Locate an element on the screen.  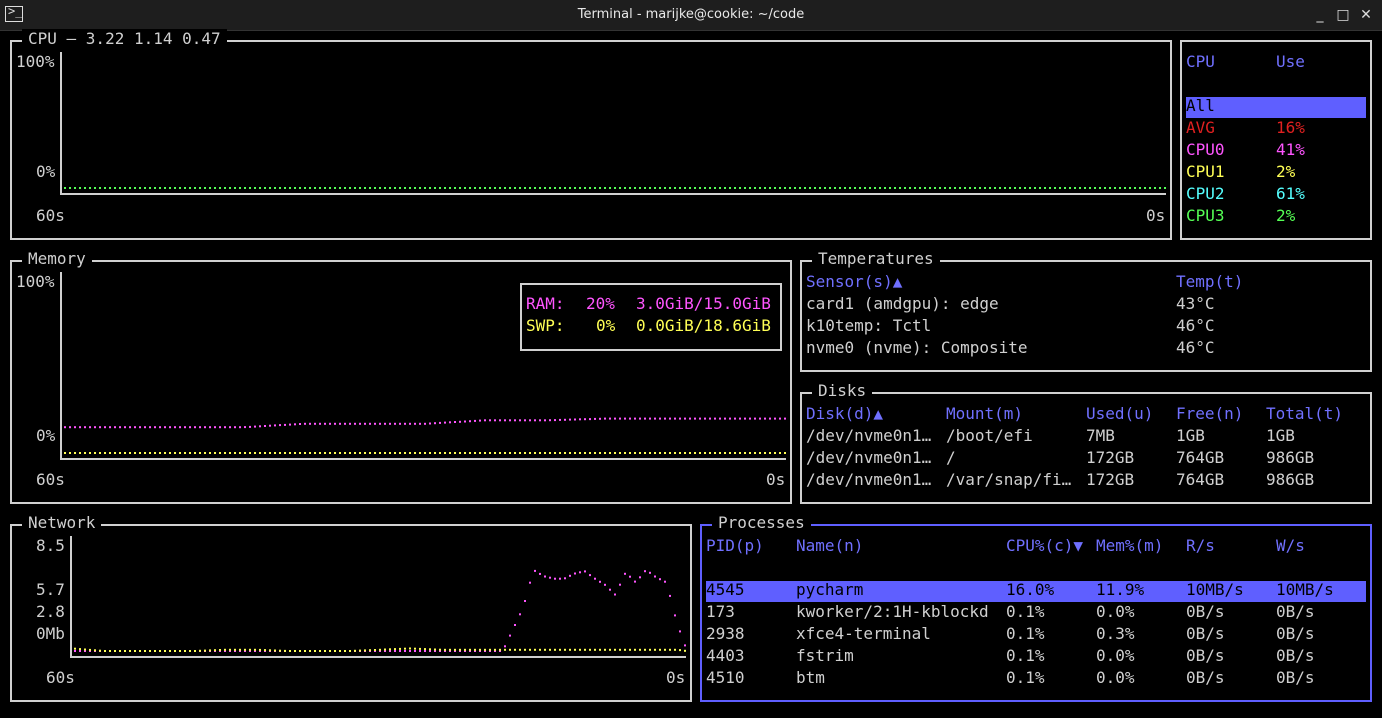
proc-header-pid: PID(p) is located at coordinates (735, 546).